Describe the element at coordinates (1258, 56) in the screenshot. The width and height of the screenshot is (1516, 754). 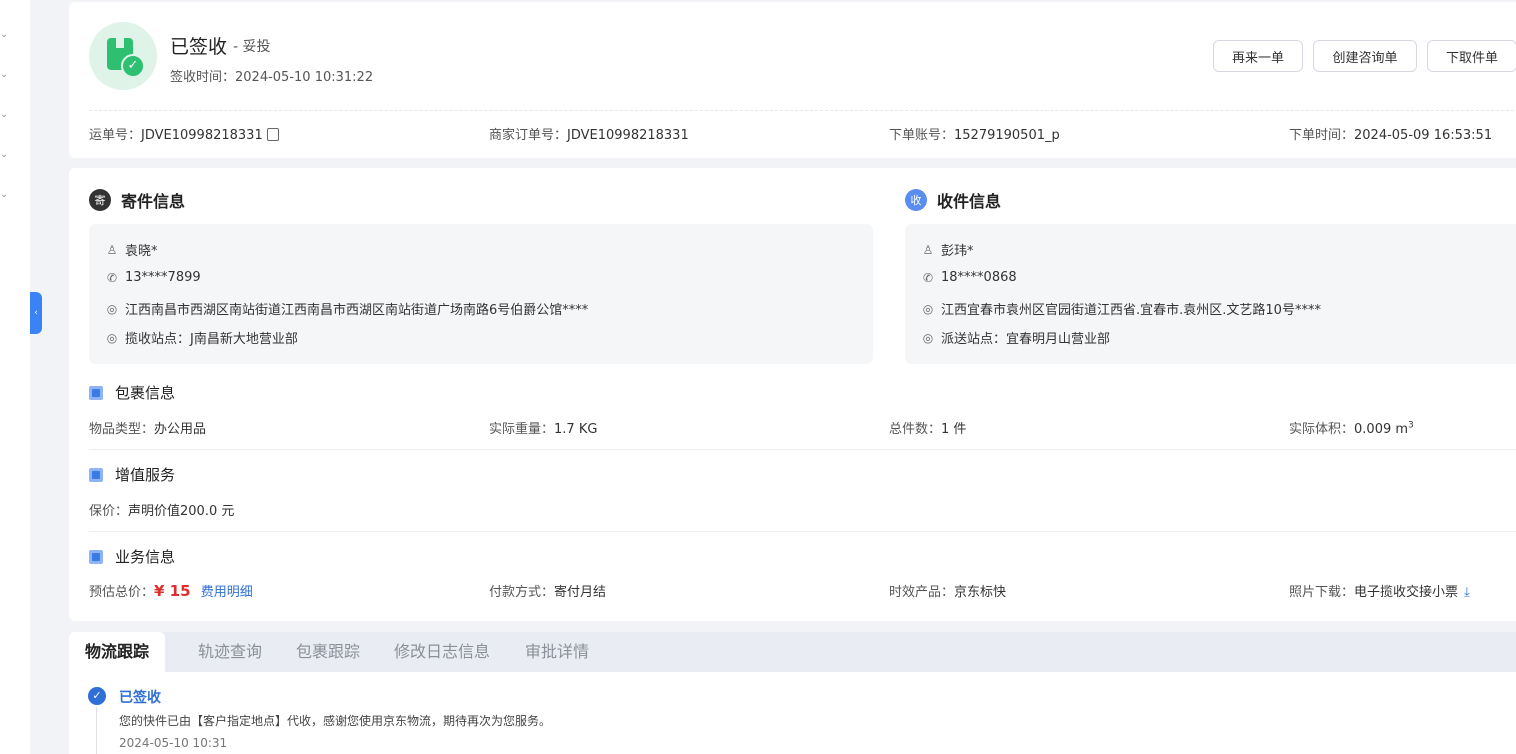
I see `reorder-button: 再来一单` at that location.